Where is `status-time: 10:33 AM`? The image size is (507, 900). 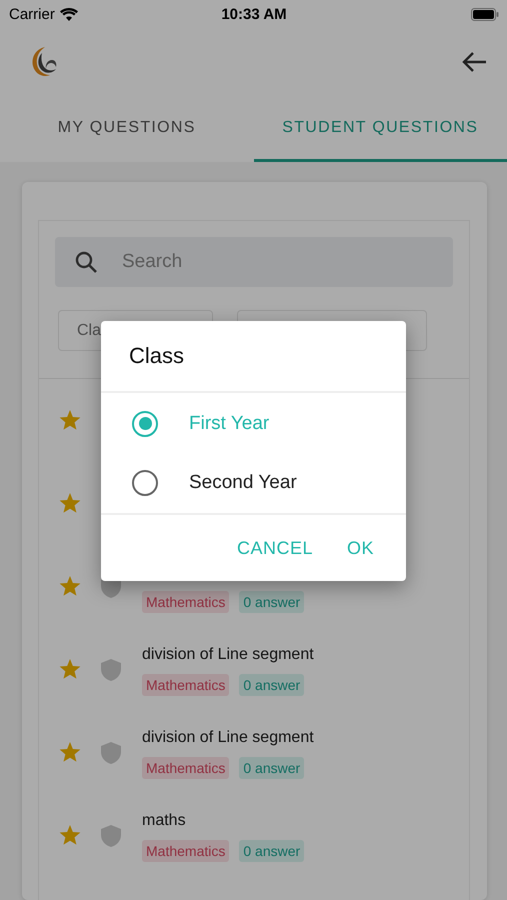
status-time: 10:33 AM is located at coordinates (254, 14).